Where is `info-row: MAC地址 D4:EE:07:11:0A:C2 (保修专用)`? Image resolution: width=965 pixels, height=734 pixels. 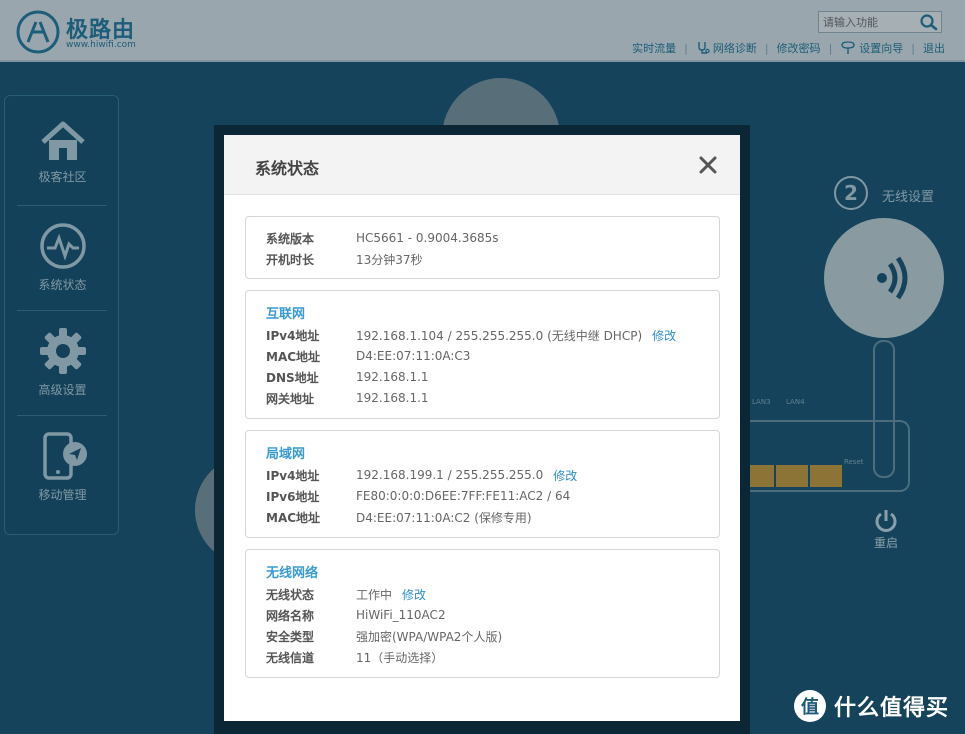 info-row: MAC地址 D4:EE:07:11:0A:C2 (保修专用) is located at coordinates (399, 517).